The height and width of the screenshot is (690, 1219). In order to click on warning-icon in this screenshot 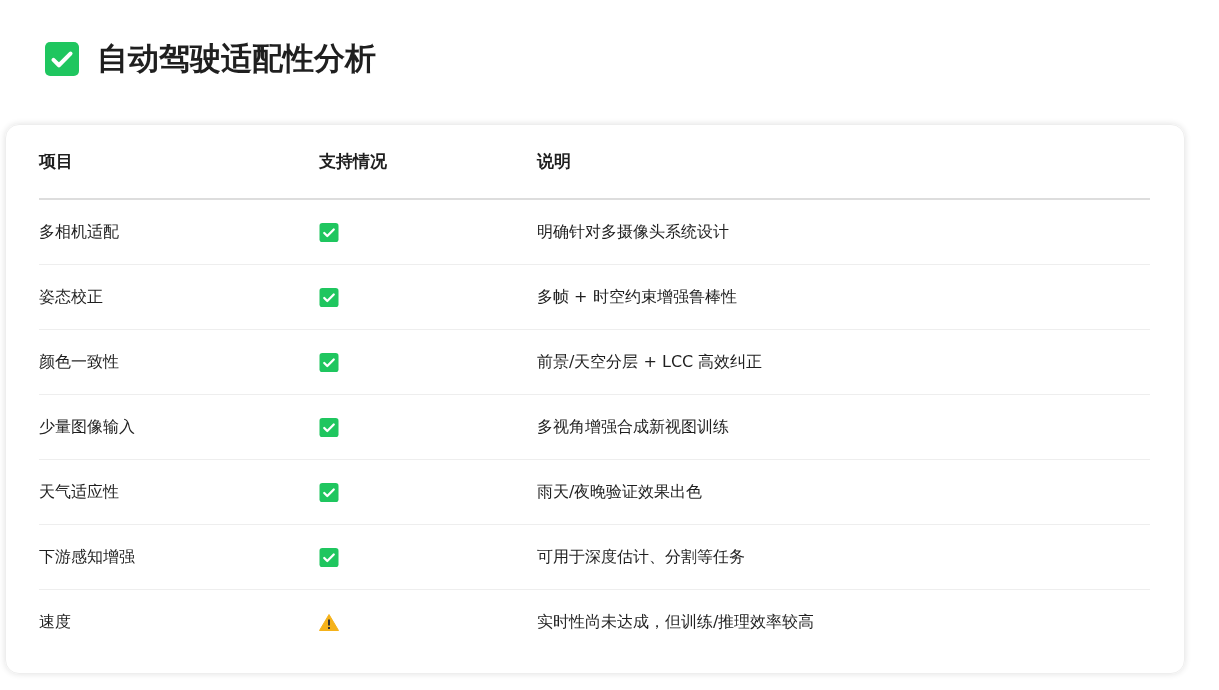, I will do `click(329, 622)`.